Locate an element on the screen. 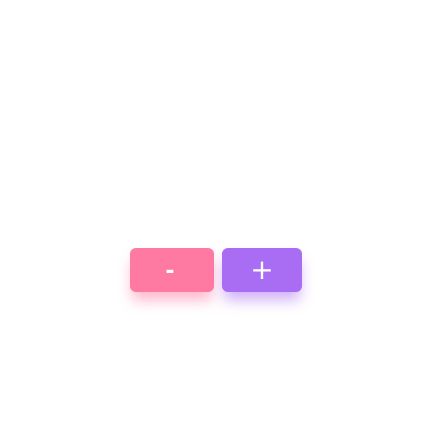 The height and width of the screenshot is (432, 432). increment-button: + is located at coordinates (262, 270).